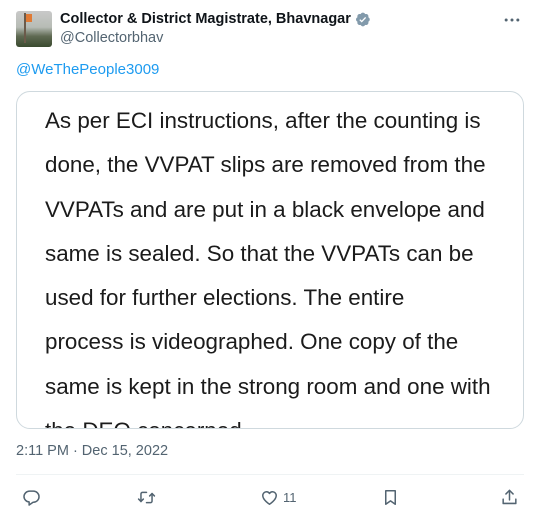 The height and width of the screenshot is (514, 538). I want to click on heart-icon, so click(269, 497).